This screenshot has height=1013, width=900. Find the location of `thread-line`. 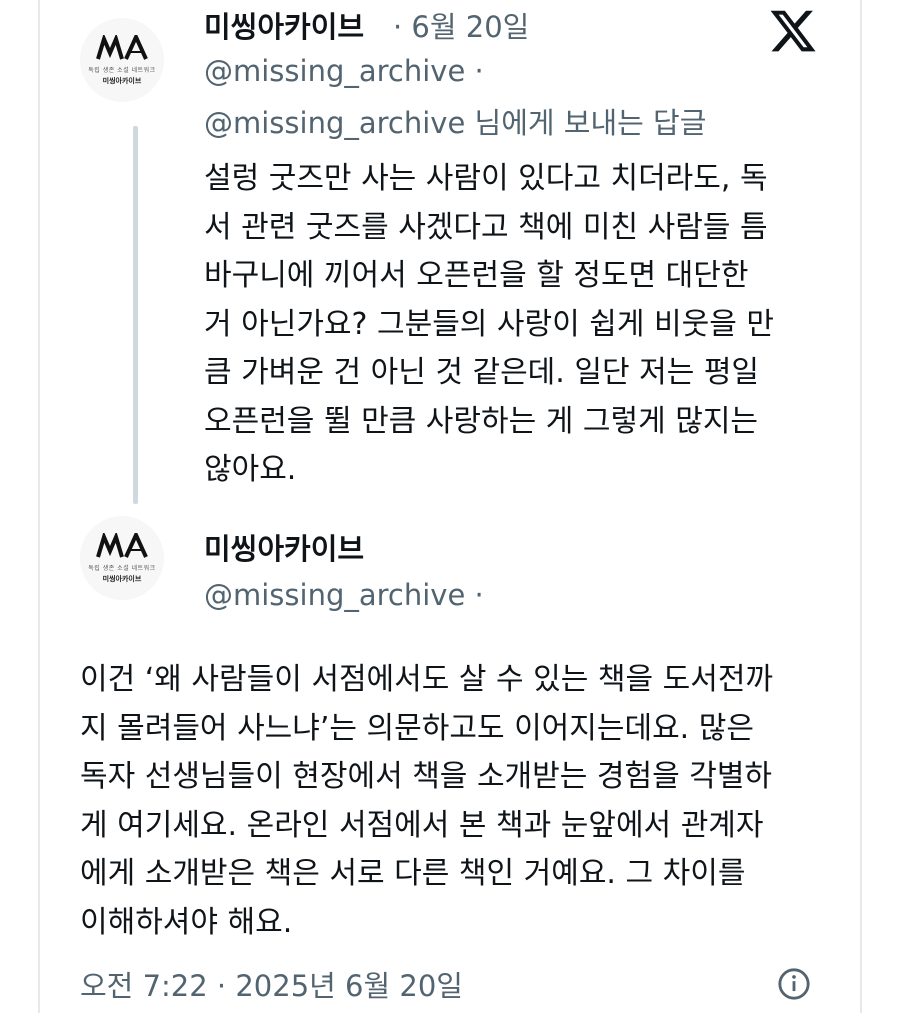

thread-line is located at coordinates (135, 315).